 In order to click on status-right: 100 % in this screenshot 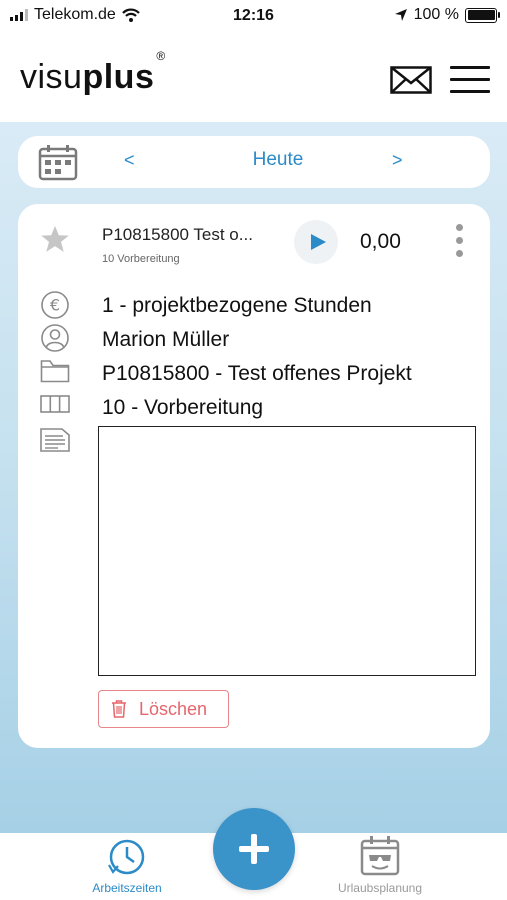, I will do `click(447, 15)`.